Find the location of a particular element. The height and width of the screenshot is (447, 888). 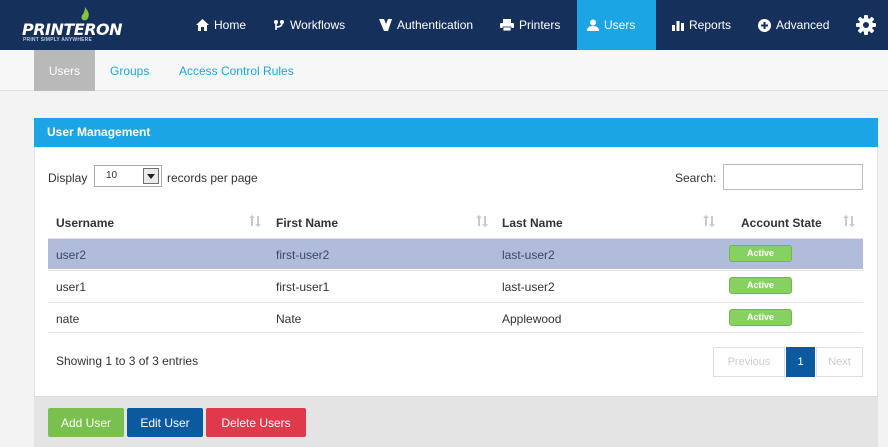

panel-title: User Management is located at coordinates (456, 132).